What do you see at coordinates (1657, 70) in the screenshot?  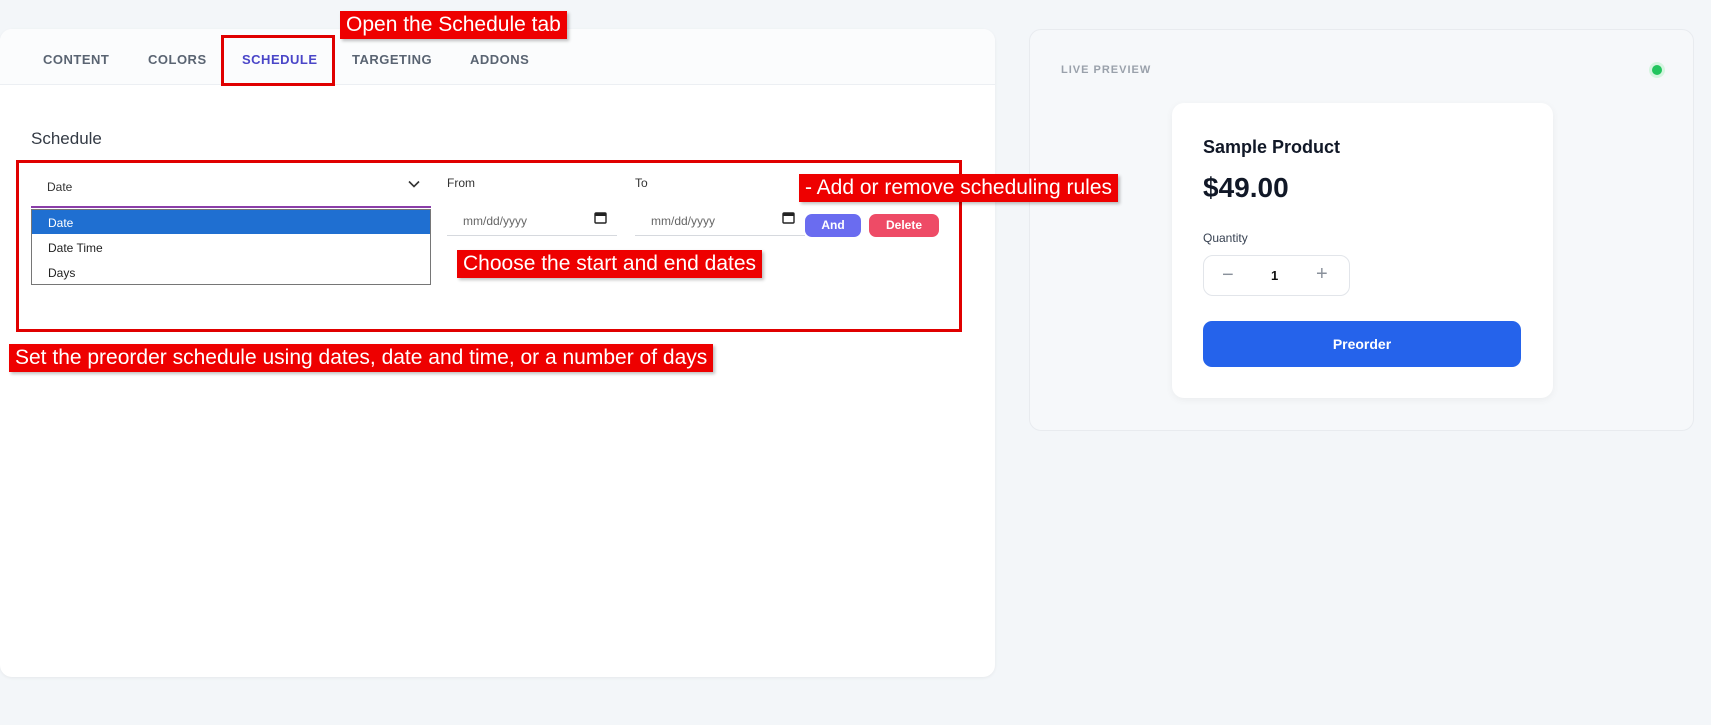 I see `live-status-indicator` at bounding box center [1657, 70].